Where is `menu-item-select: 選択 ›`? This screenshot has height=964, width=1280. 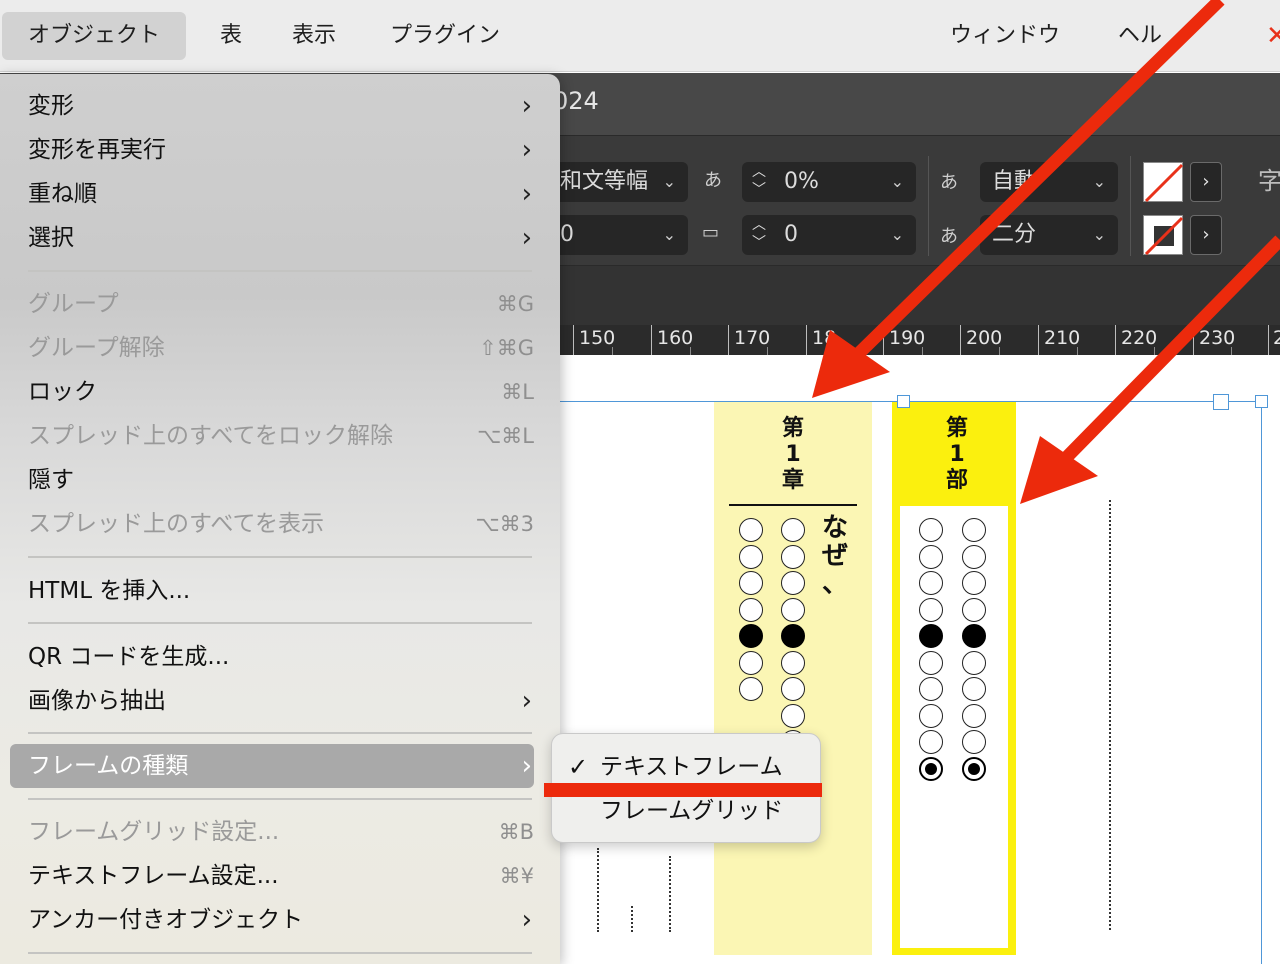 menu-item-select: 選択 › is located at coordinates (272, 238).